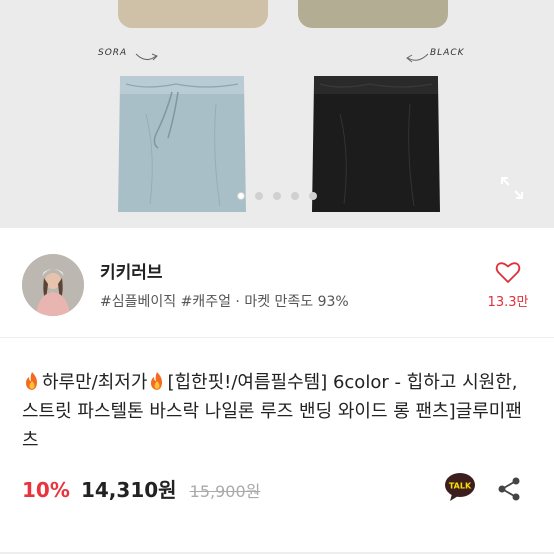 The height and width of the screenshot is (554, 554). I want to click on talk-badge-label: TALK, so click(460, 486).